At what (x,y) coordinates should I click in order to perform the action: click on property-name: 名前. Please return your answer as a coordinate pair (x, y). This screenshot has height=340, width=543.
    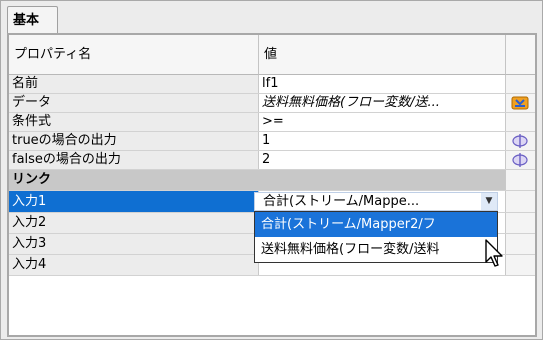
    Looking at the image, I should click on (134, 84).